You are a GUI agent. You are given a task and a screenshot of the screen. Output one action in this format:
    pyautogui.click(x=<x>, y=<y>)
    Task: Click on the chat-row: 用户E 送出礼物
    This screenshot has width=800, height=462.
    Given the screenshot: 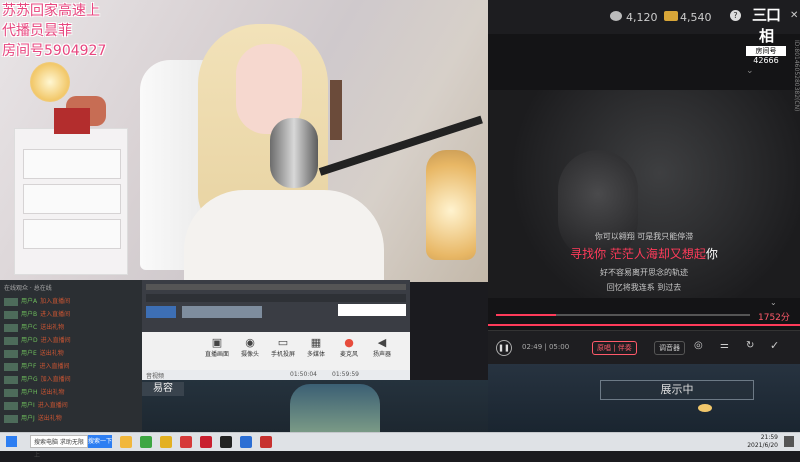 What is the action you would take?
    pyautogui.click(x=72, y=354)
    